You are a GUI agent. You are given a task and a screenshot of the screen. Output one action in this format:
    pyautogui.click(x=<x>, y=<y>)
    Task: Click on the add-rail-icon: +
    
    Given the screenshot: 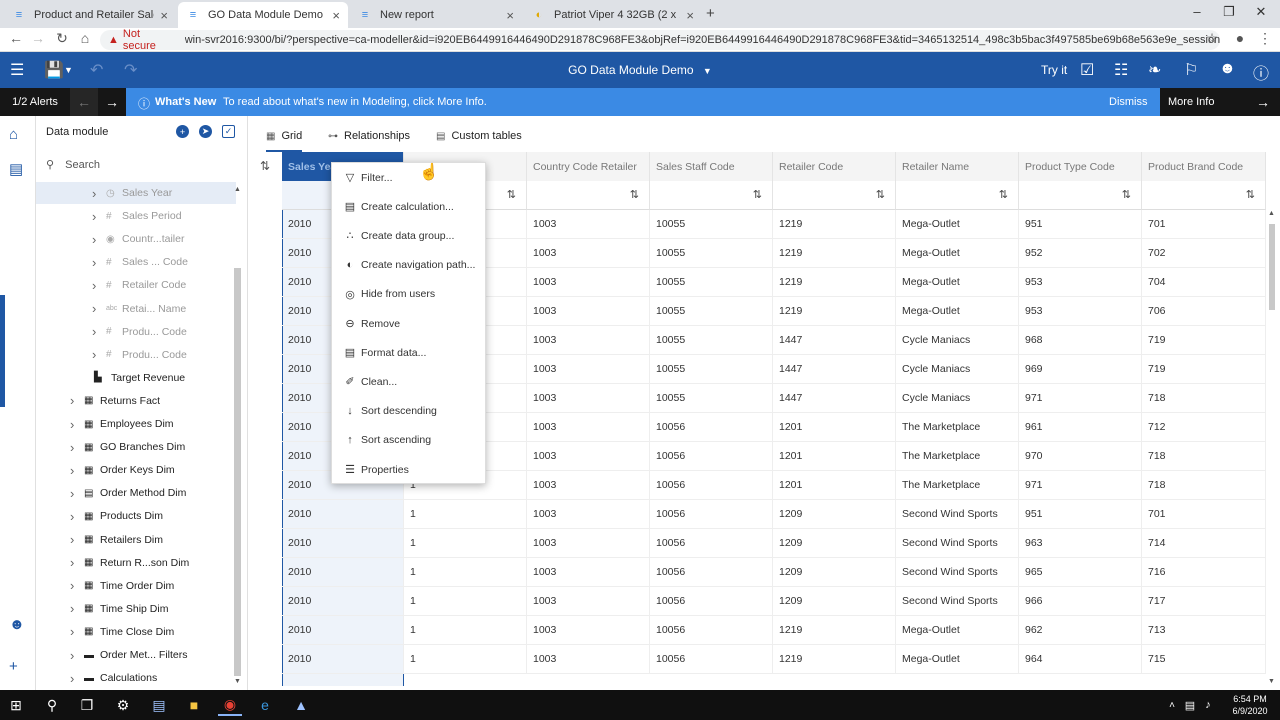 What is the action you would take?
    pyautogui.click(x=13, y=666)
    